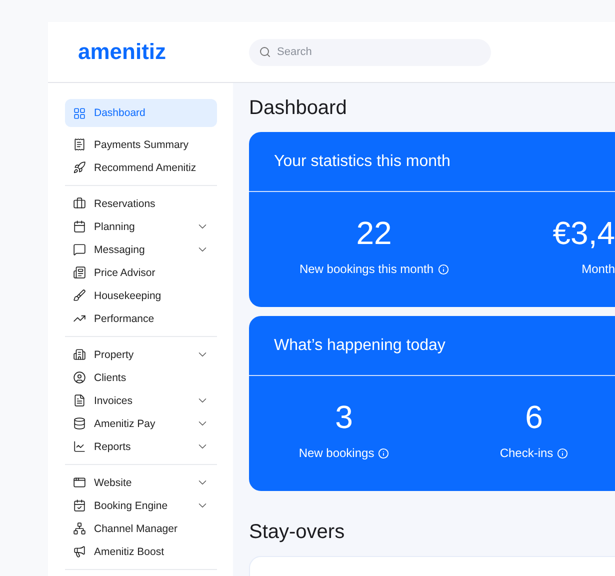 The width and height of the screenshot is (615, 576). Describe the element at coordinates (79, 528) in the screenshot. I see `network-icon` at that location.